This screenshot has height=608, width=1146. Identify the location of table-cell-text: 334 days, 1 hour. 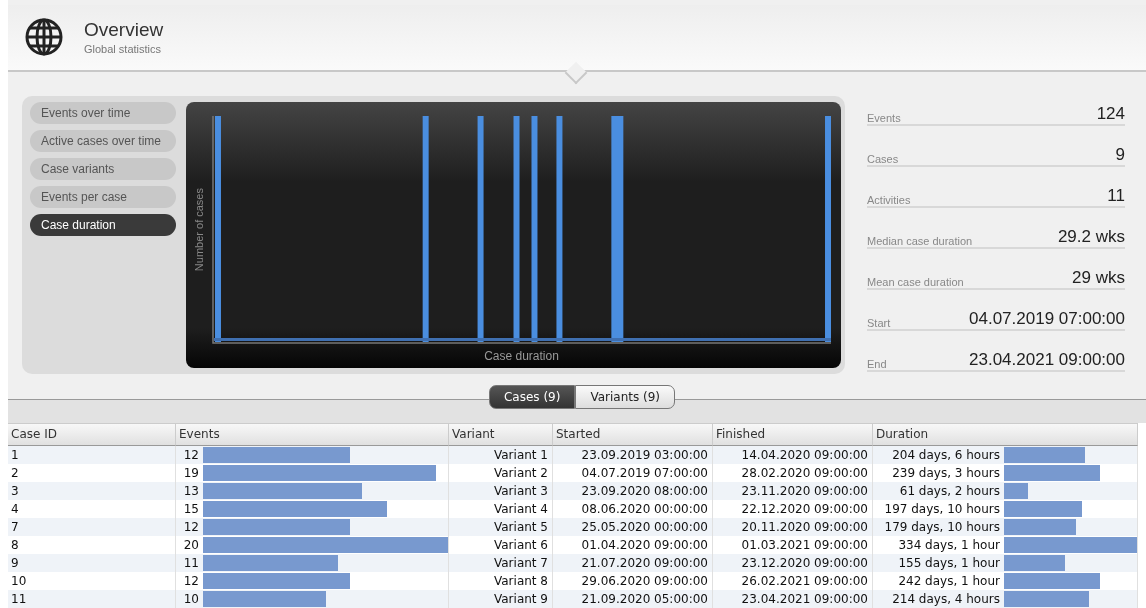
(948, 545).